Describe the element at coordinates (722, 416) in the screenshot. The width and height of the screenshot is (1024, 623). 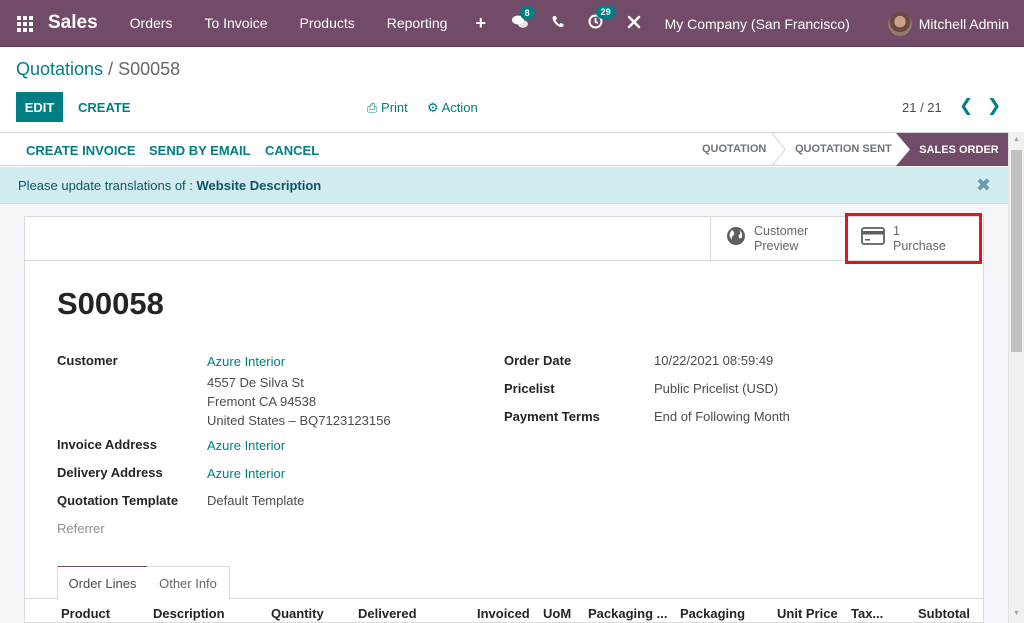
I see `payment-terms-value: End of Following Month` at that location.